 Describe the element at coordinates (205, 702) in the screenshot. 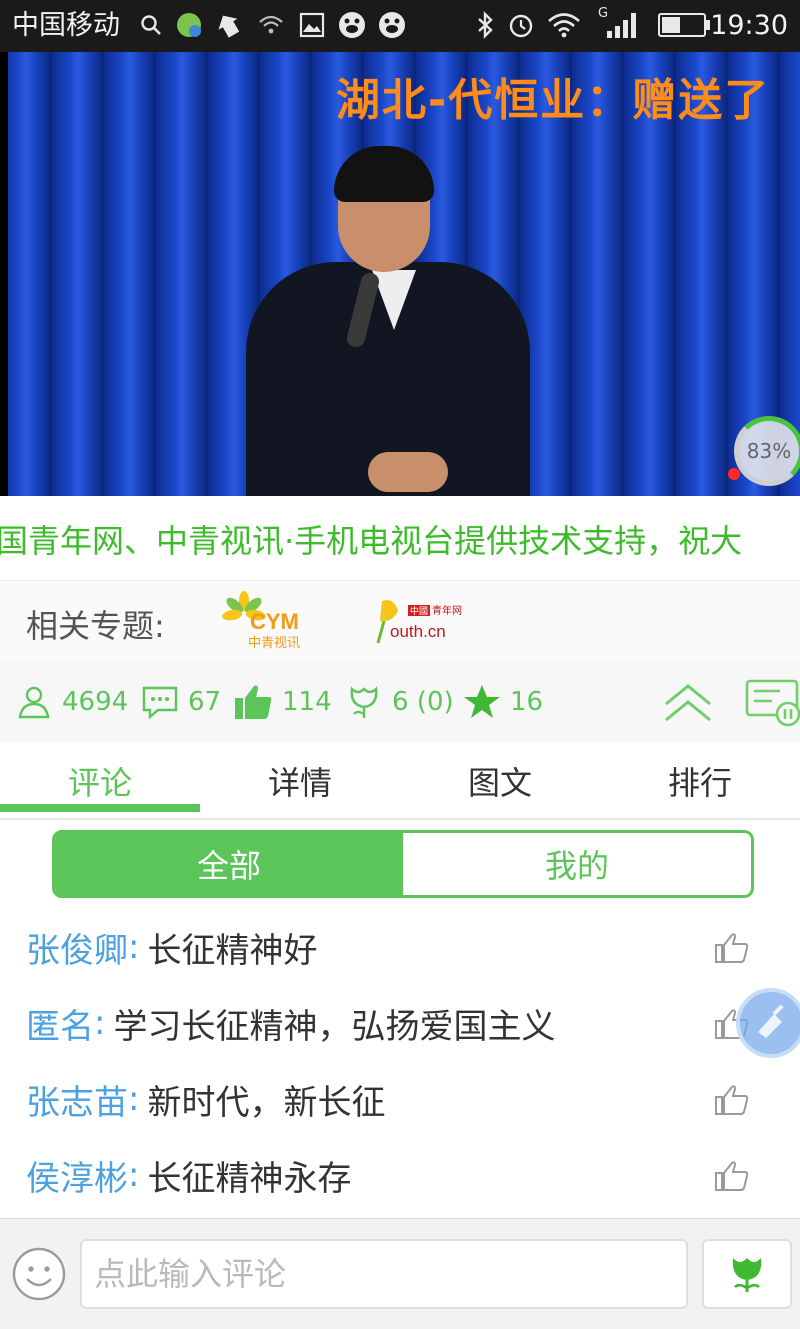

I see `comment-count-value: 67` at that location.